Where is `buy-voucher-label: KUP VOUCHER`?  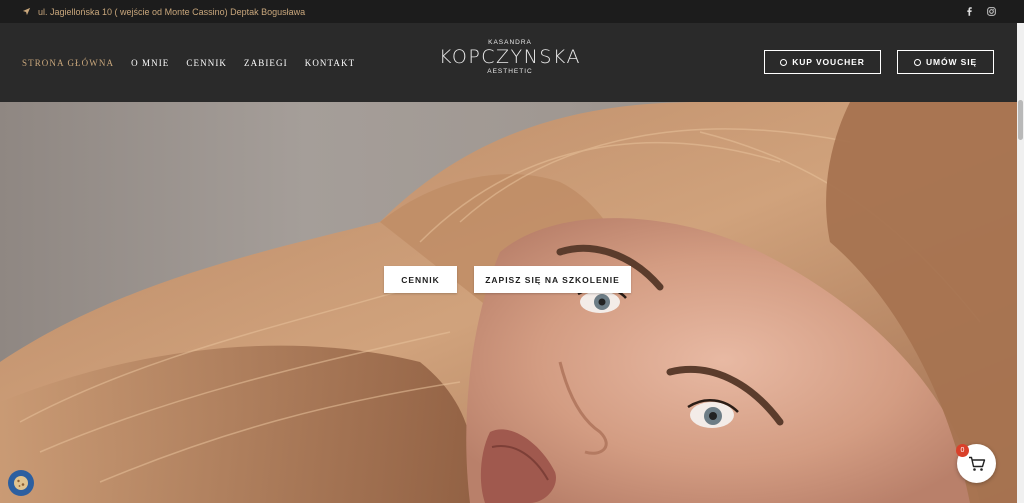
buy-voucher-label: KUP VOUCHER is located at coordinates (828, 62).